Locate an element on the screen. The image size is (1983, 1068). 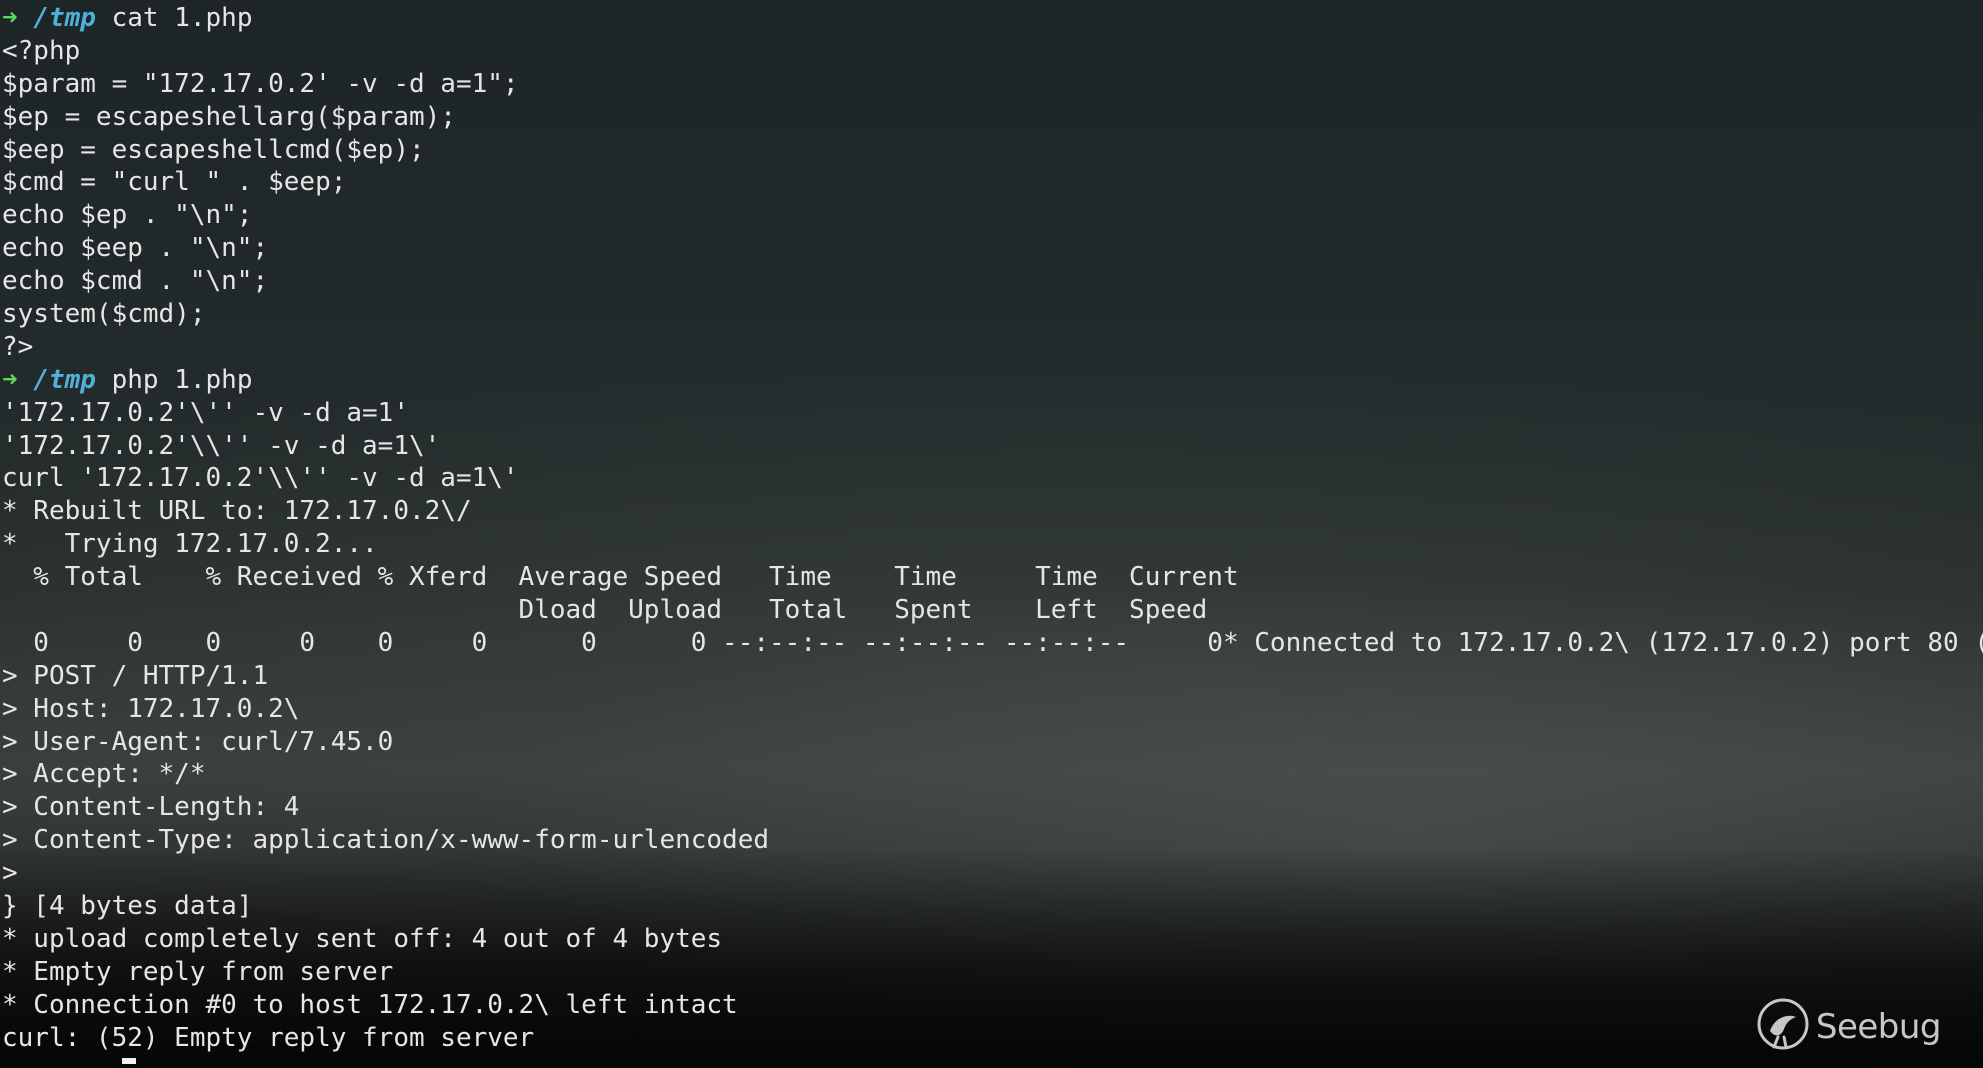
output-line: > User-Agent: curl/7.45.0 is located at coordinates (198, 741).